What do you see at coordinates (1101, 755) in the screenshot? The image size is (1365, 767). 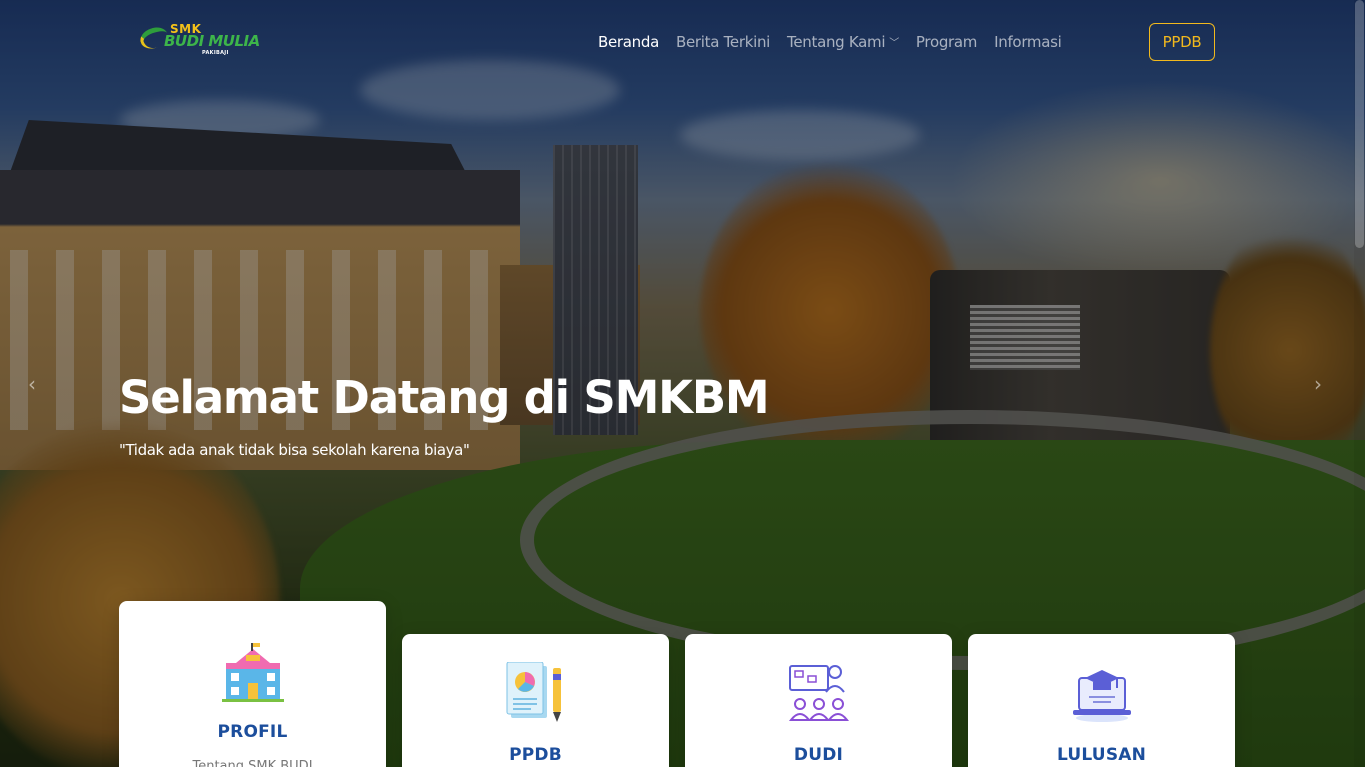 I see `card-title: LULUSAN` at bounding box center [1101, 755].